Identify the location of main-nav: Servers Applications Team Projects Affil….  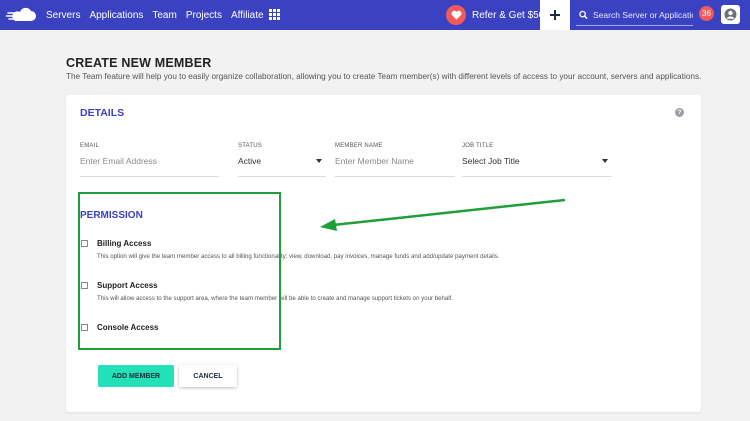
(159, 15).